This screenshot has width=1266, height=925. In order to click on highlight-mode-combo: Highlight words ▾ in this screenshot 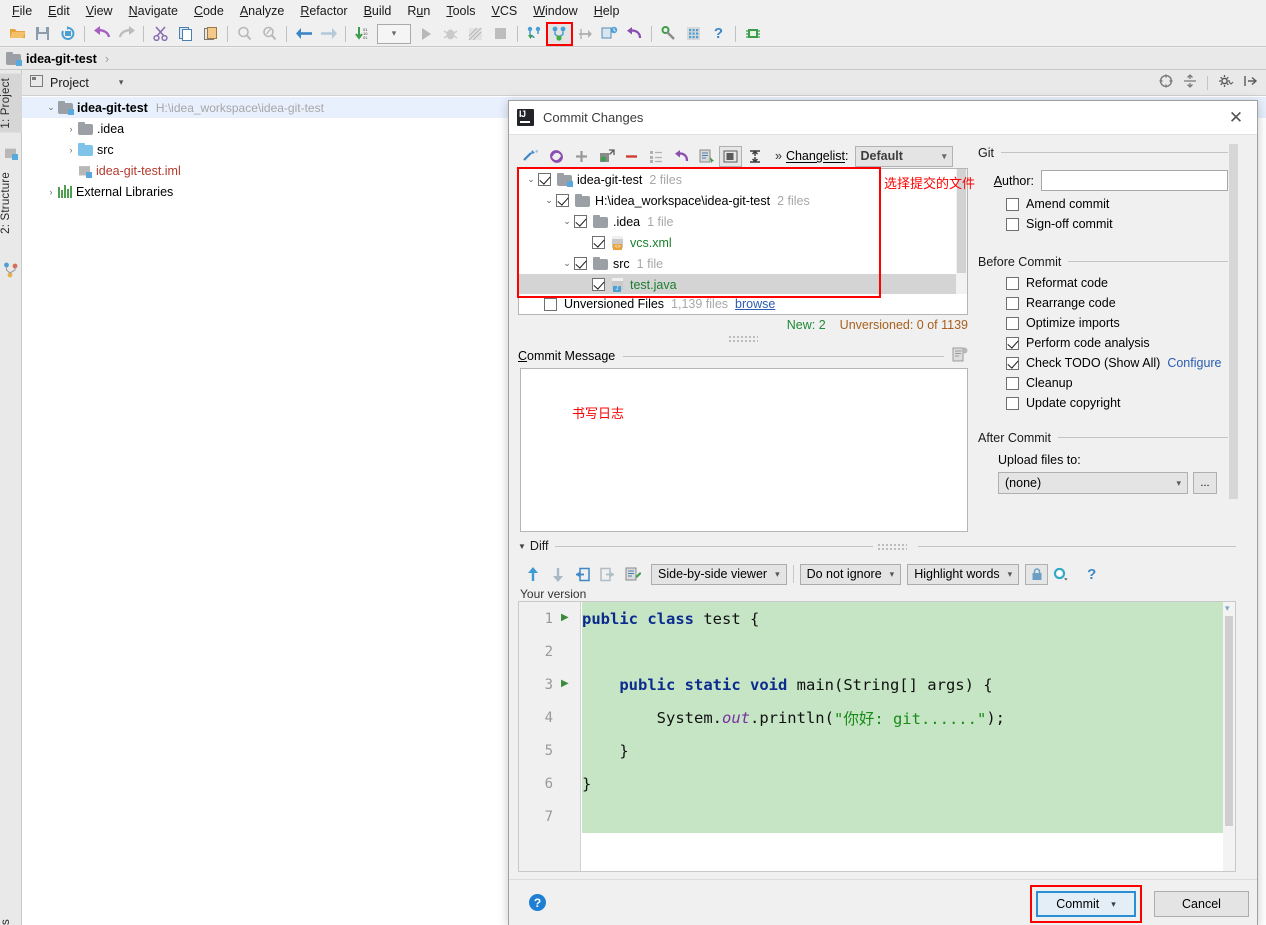, I will do `click(963, 574)`.